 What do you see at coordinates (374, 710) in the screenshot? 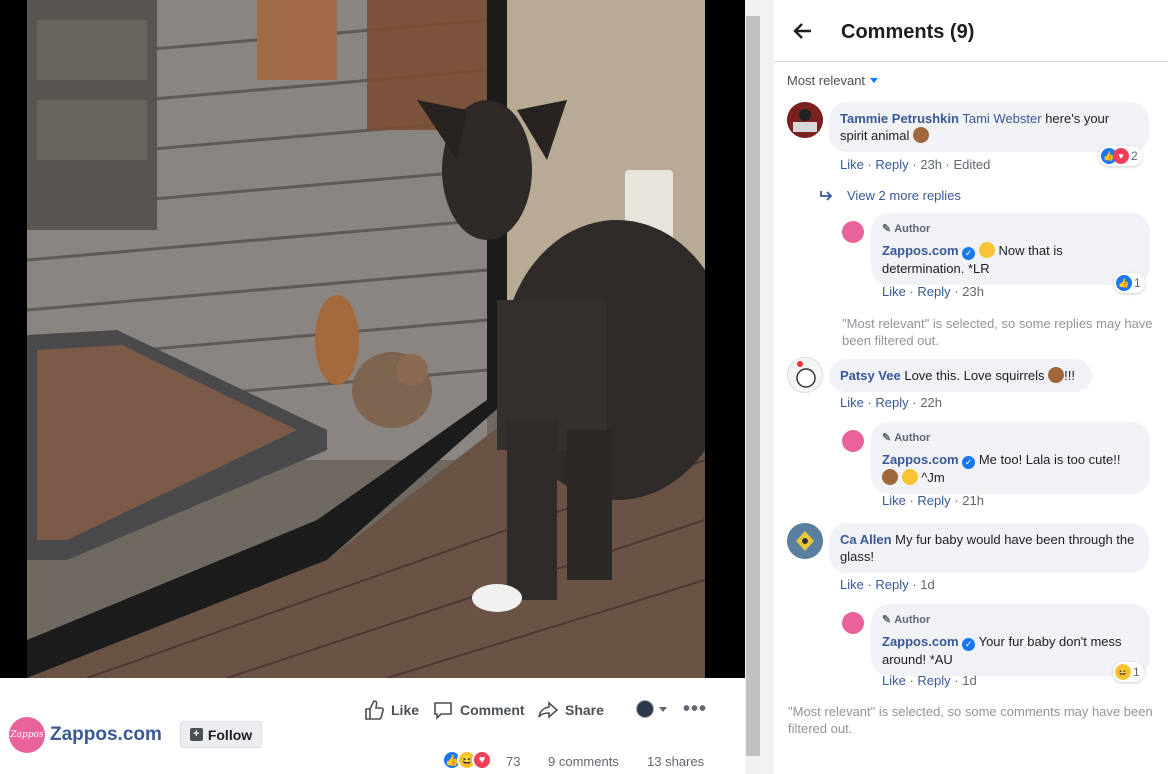
I see `thumbs-up-icon` at bounding box center [374, 710].